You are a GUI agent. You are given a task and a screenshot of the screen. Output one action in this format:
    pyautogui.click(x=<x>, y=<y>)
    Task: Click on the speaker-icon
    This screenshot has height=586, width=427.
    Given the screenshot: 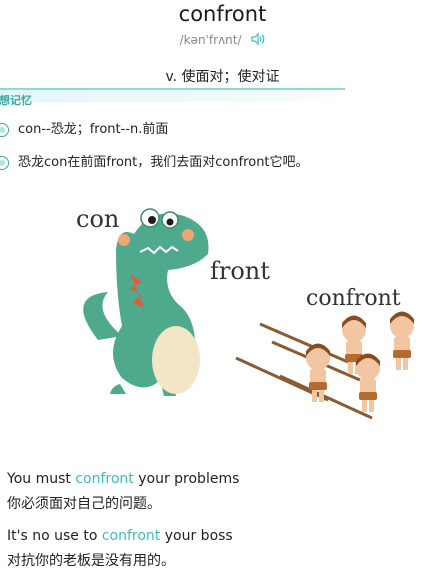 What is the action you would take?
    pyautogui.click(x=258, y=40)
    